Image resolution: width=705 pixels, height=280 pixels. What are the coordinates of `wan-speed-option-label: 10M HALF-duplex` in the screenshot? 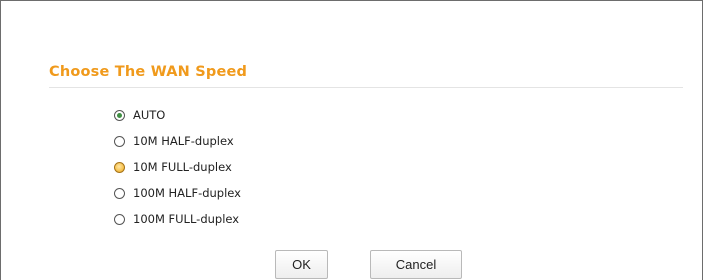 It's located at (183, 141).